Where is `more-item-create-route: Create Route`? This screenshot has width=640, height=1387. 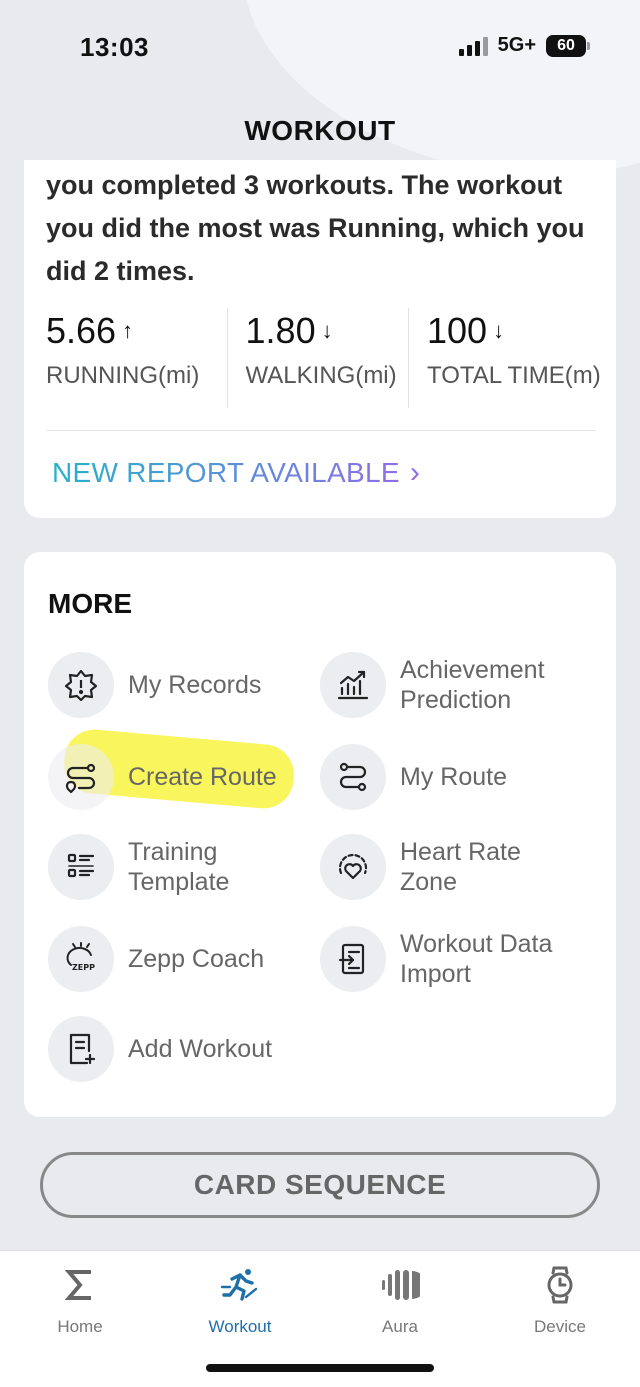 more-item-create-route: Create Route is located at coordinates (183, 777).